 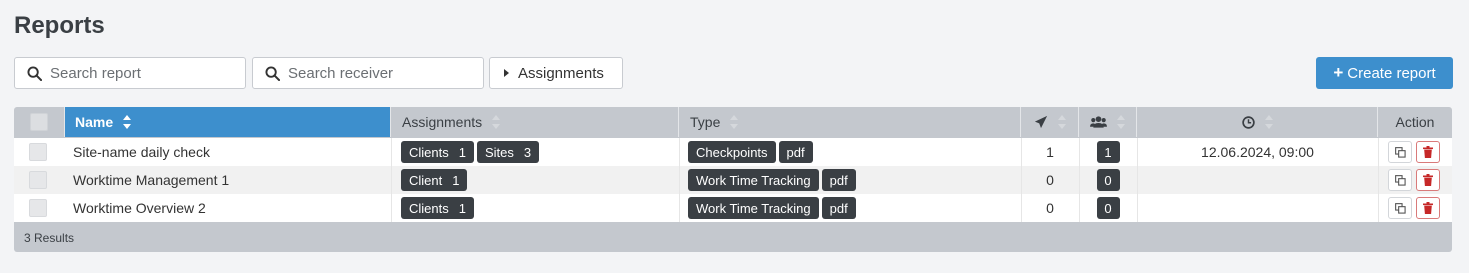 What do you see at coordinates (1050, 122) in the screenshot?
I see `column-header-sent` at bounding box center [1050, 122].